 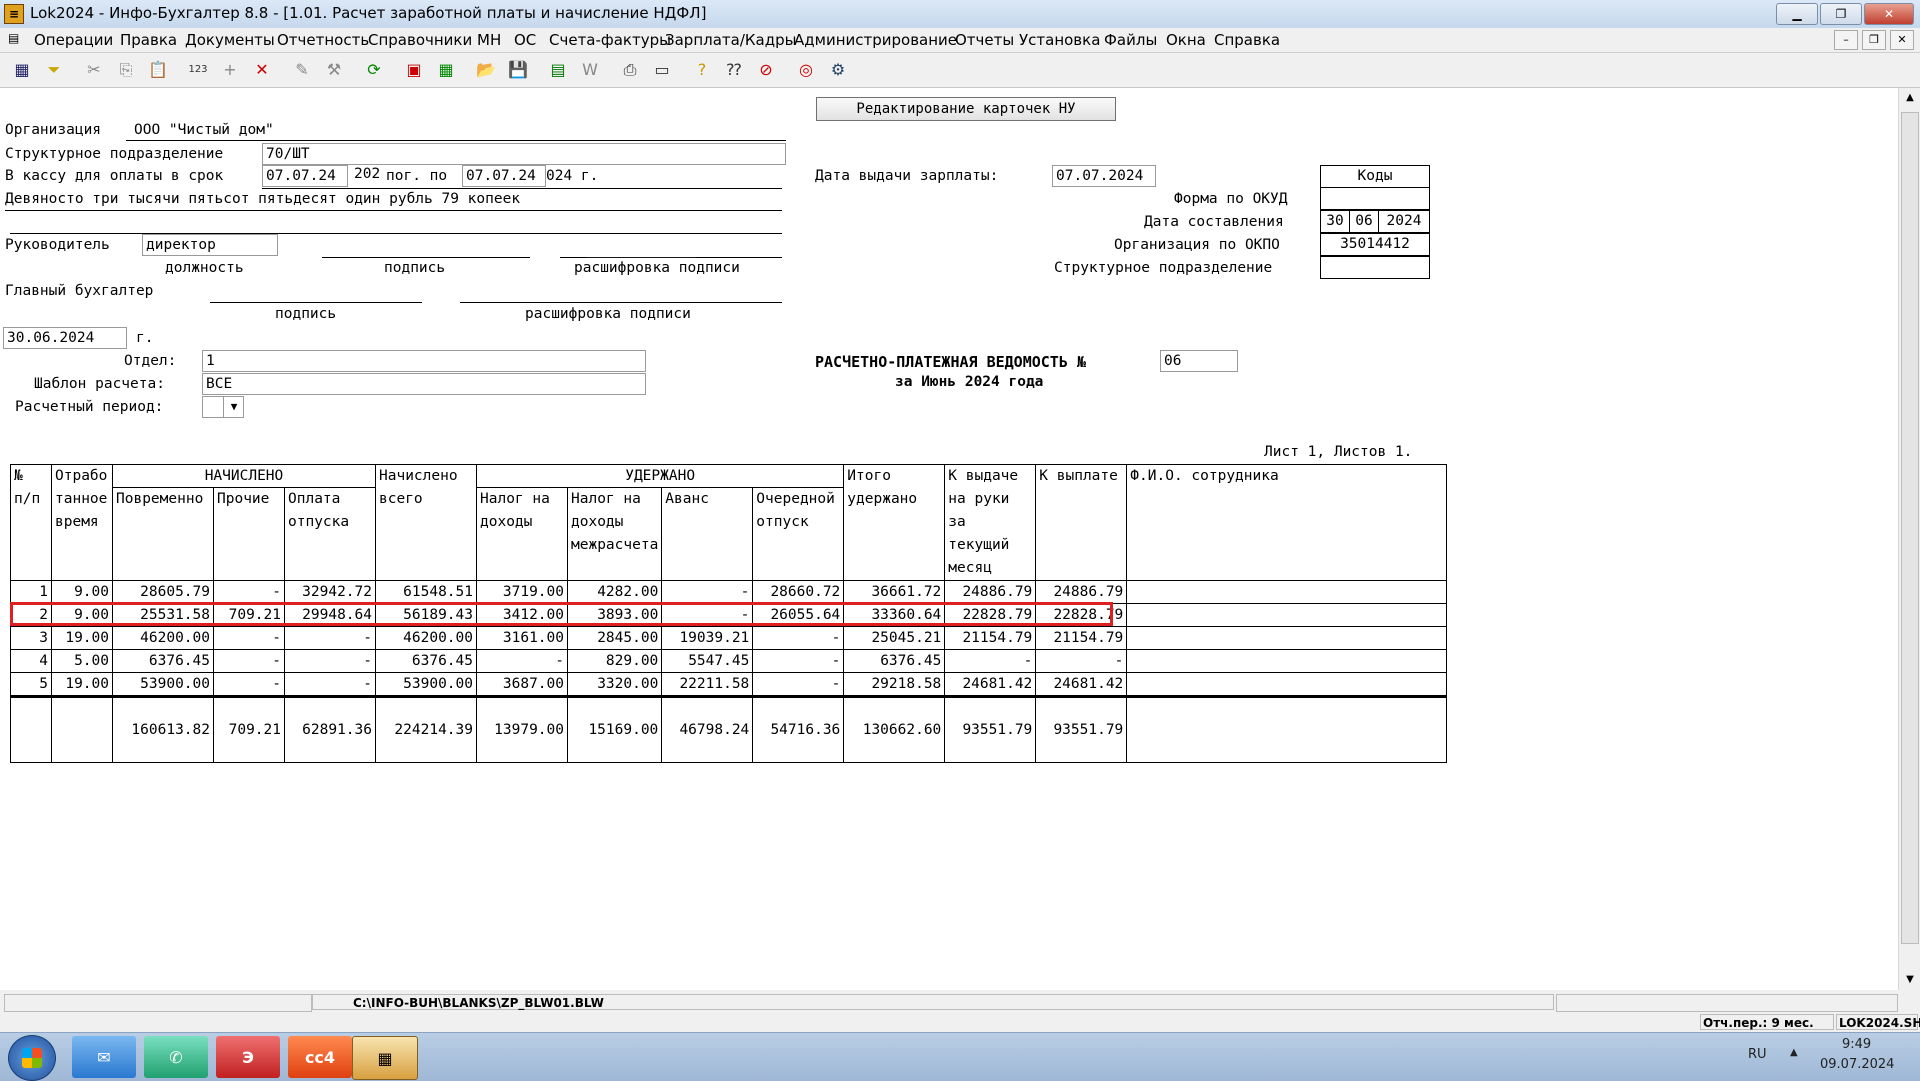 What do you see at coordinates (14, 14) in the screenshot?
I see `calculator-icon: ≡` at bounding box center [14, 14].